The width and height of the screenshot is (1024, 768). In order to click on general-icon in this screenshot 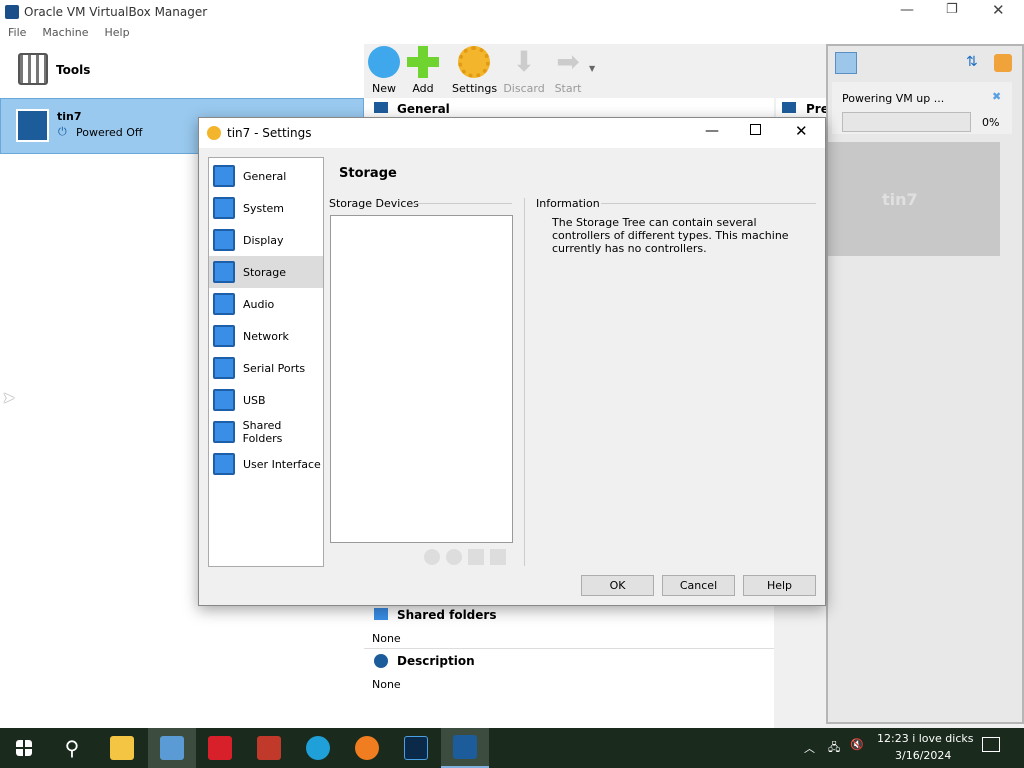, I will do `click(224, 176)`.